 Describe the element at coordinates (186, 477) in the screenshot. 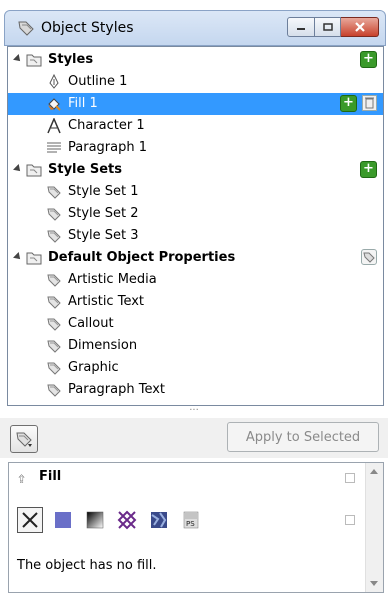

I see `fill-section-header: ⮸ Fill` at that location.